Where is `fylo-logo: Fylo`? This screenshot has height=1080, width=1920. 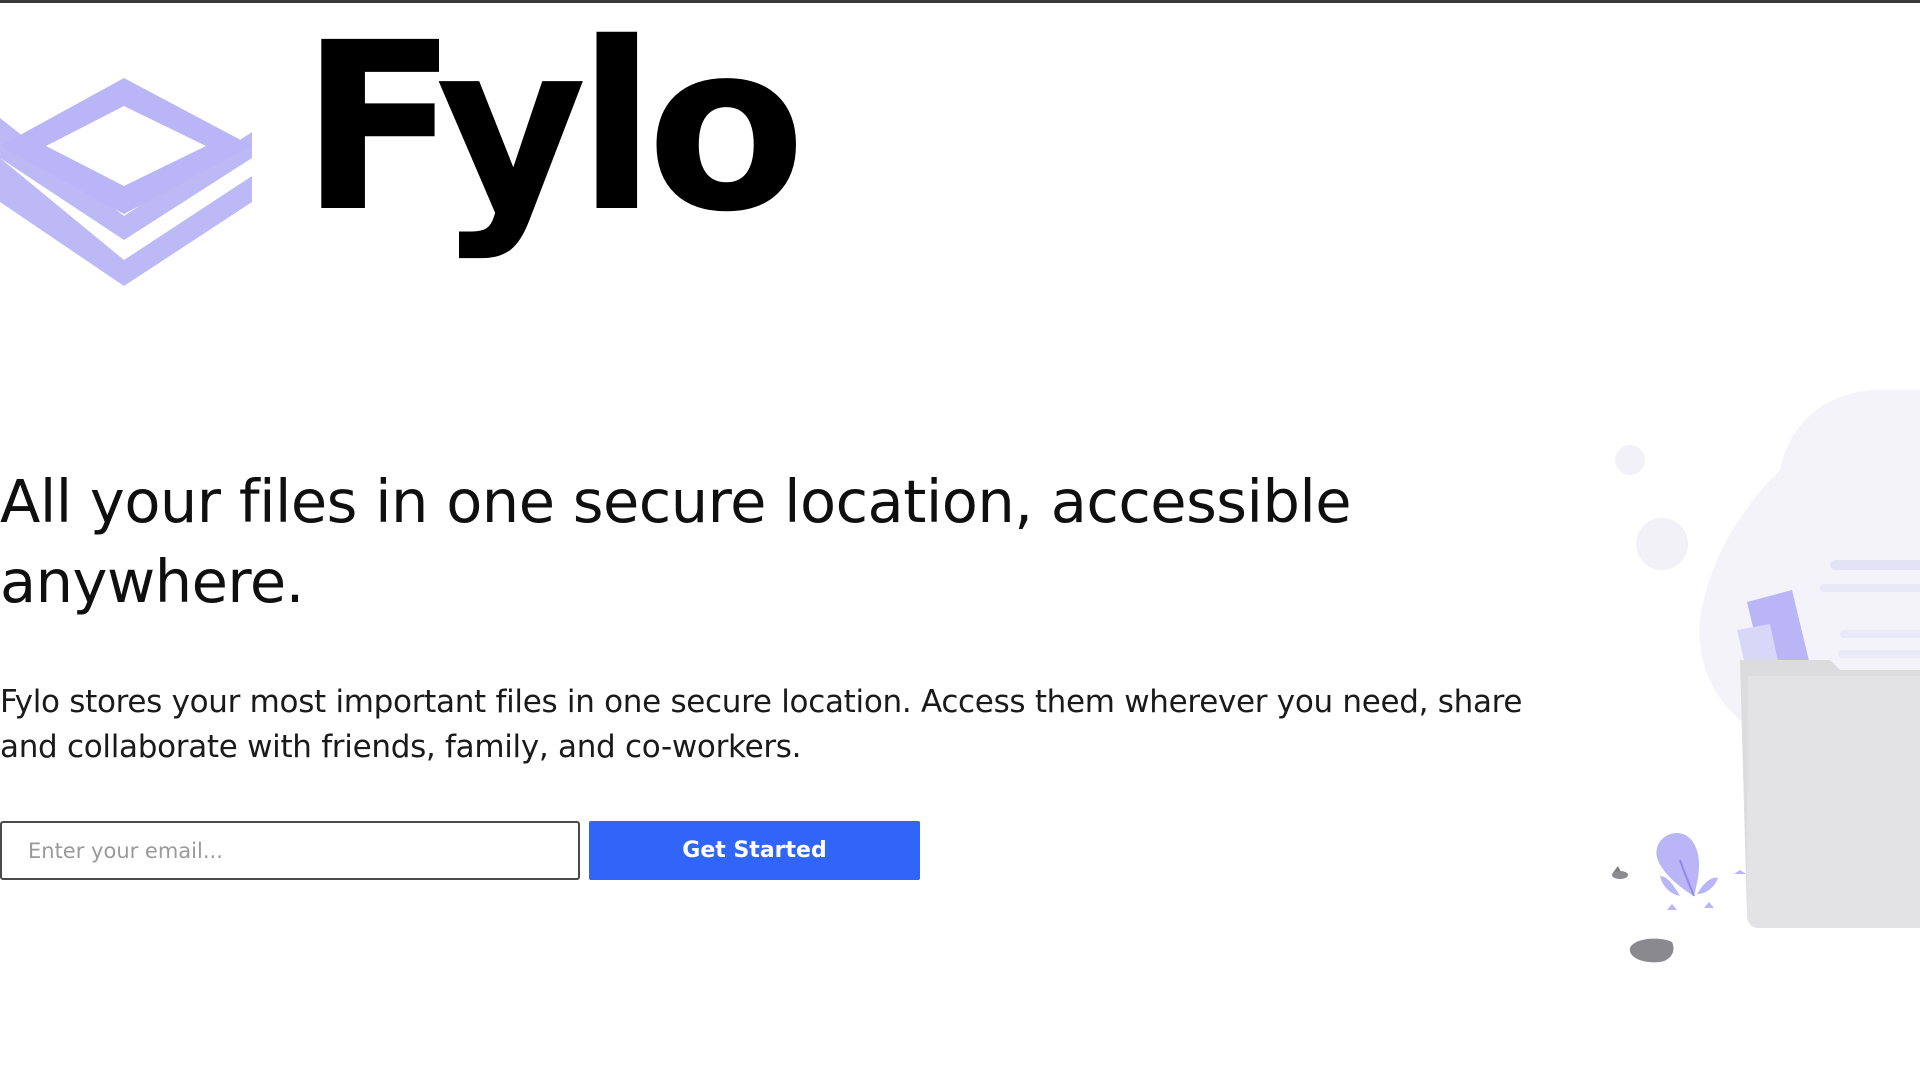
fylo-logo: Fylo is located at coordinates (403, 149).